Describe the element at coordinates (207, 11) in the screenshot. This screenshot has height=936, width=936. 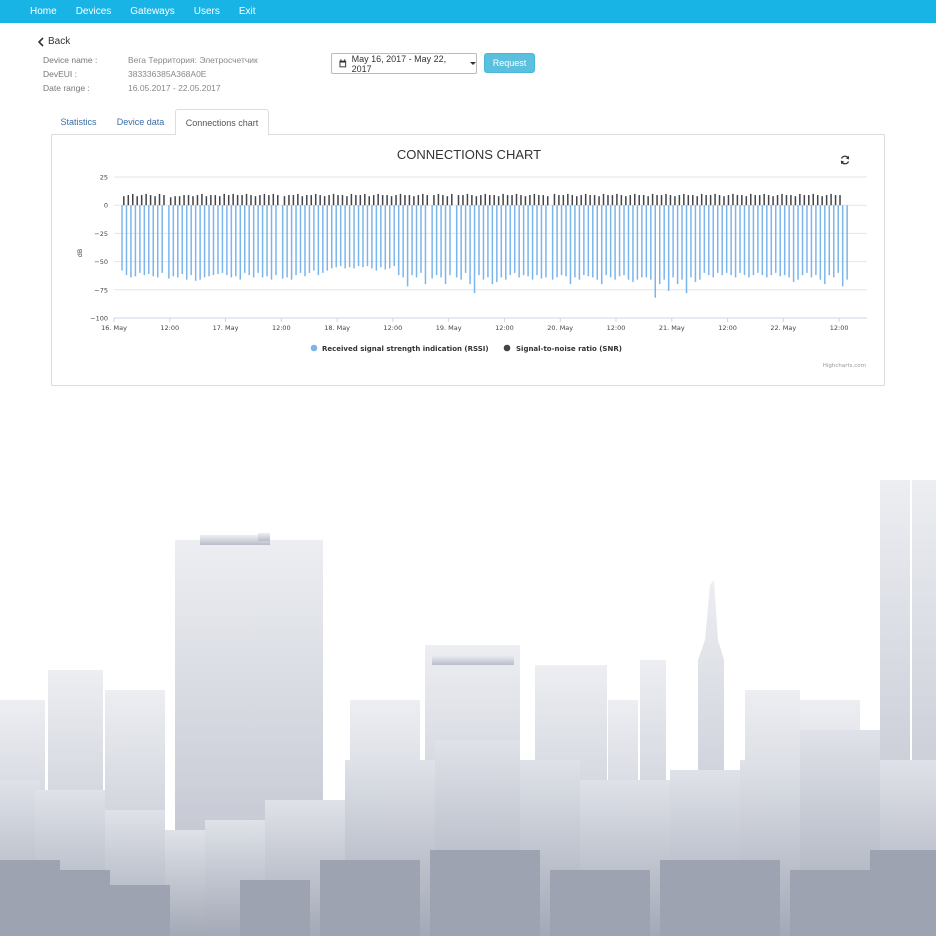
I see `nav-users: Users` at that location.